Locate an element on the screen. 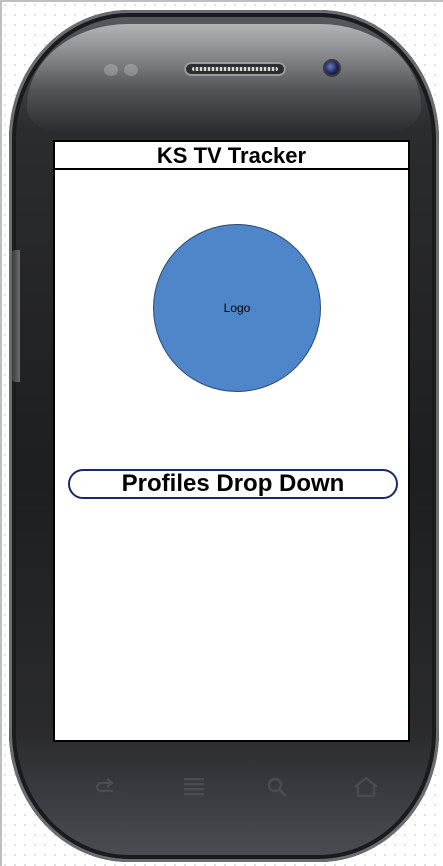 The image size is (443, 866). volume-side-button is located at coordinates (16, 316).